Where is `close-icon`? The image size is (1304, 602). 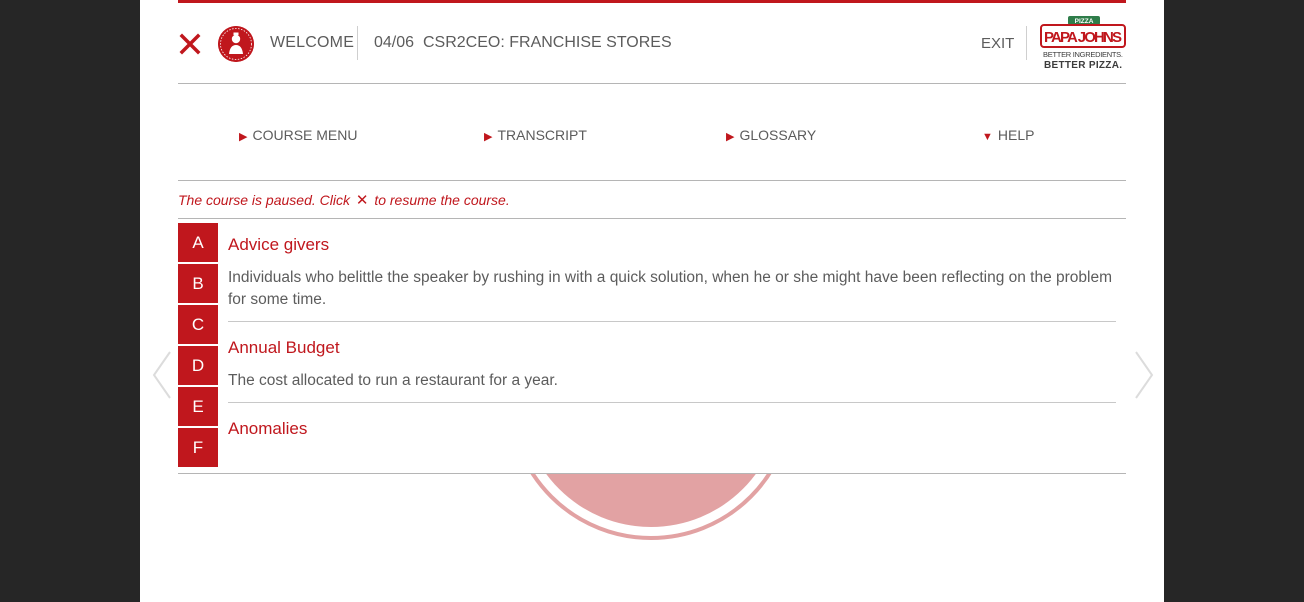 close-icon is located at coordinates (190, 44).